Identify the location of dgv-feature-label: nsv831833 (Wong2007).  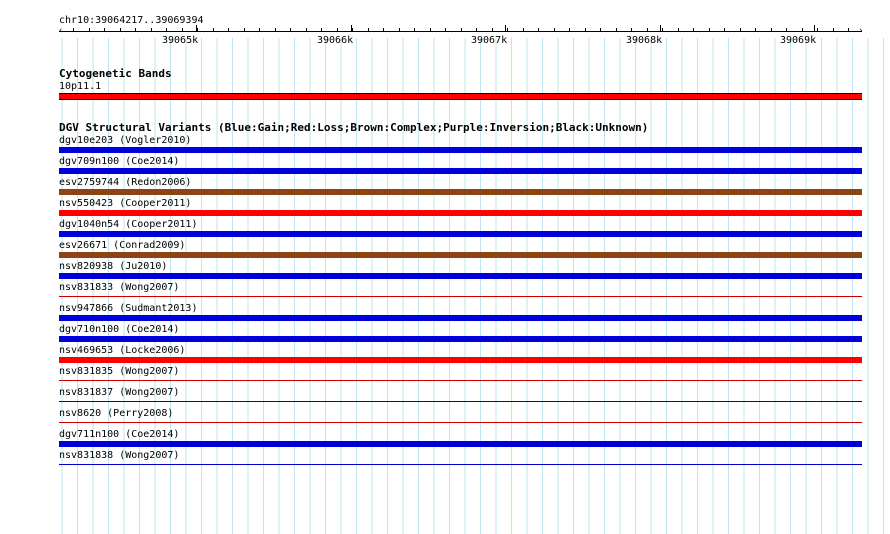
(119, 287).